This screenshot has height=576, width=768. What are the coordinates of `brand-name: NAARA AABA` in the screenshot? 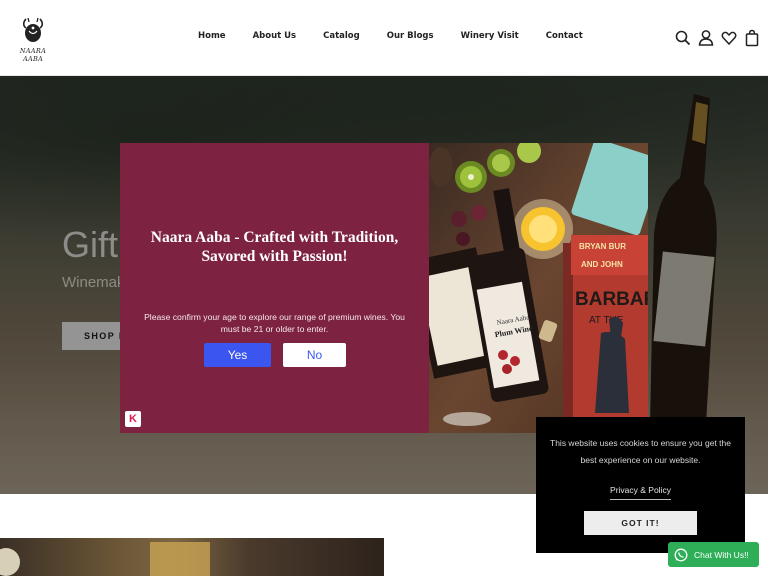 It's located at (33, 55).